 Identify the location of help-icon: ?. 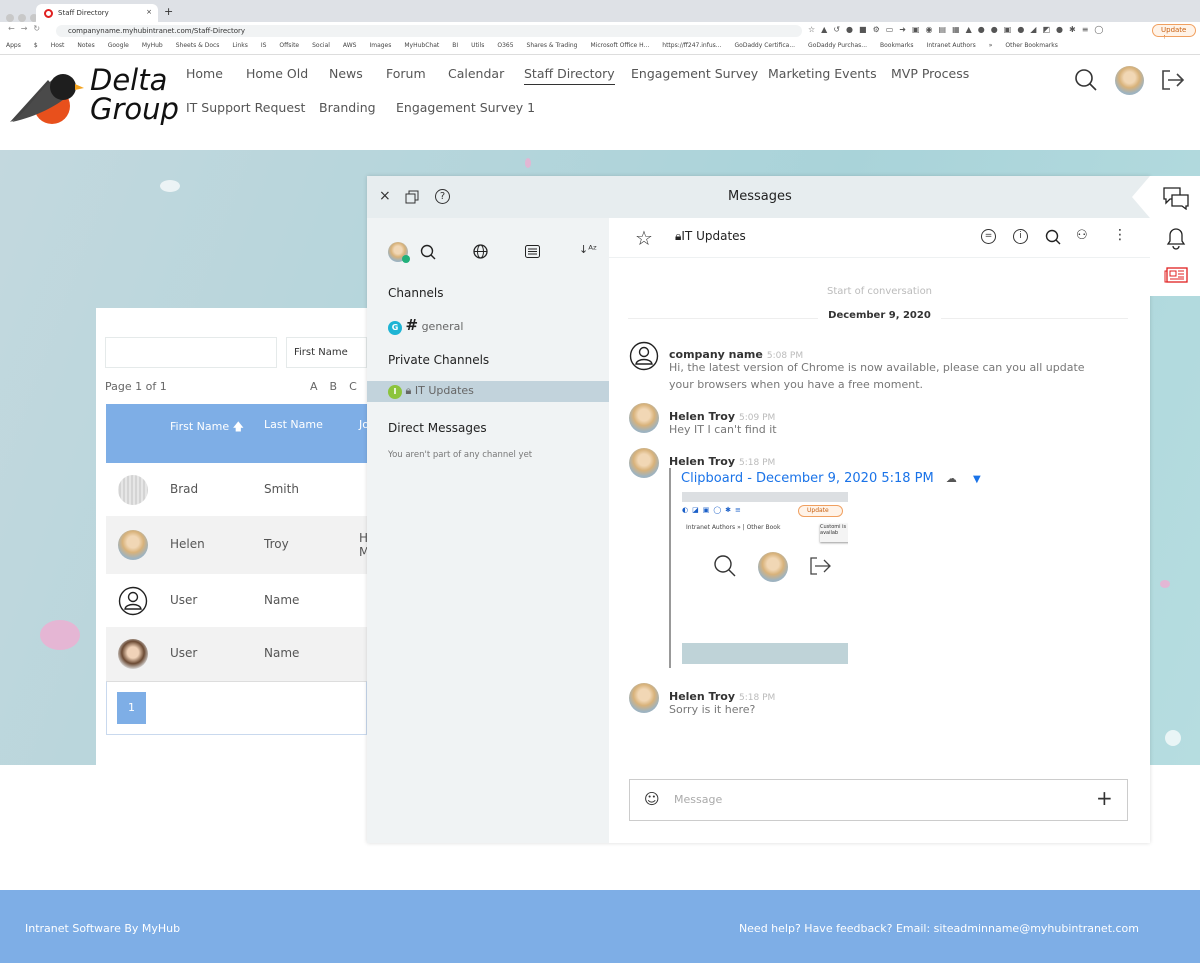
(442, 196).